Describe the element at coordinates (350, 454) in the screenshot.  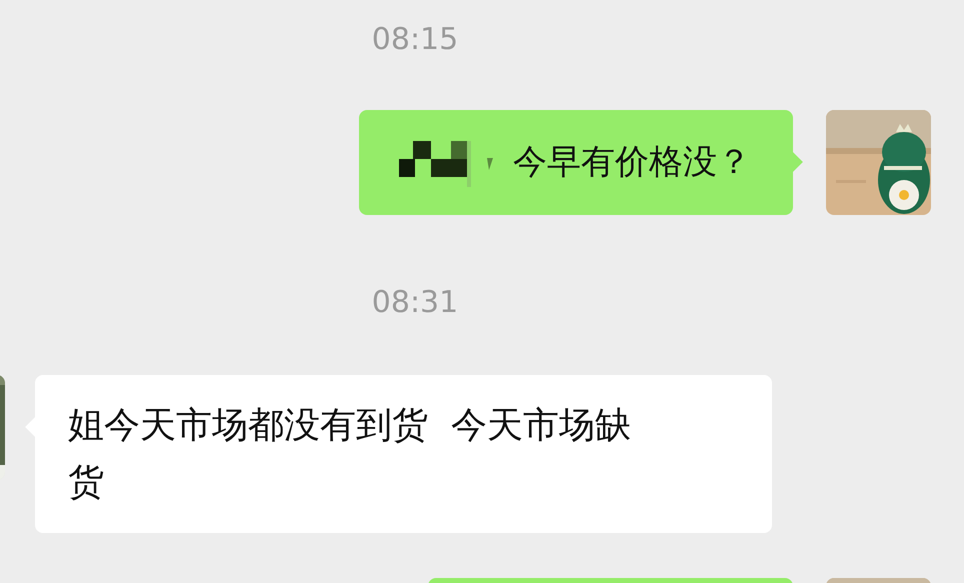
I see `message-text: 姐今天市场都没有到货 今天市场缺货` at that location.